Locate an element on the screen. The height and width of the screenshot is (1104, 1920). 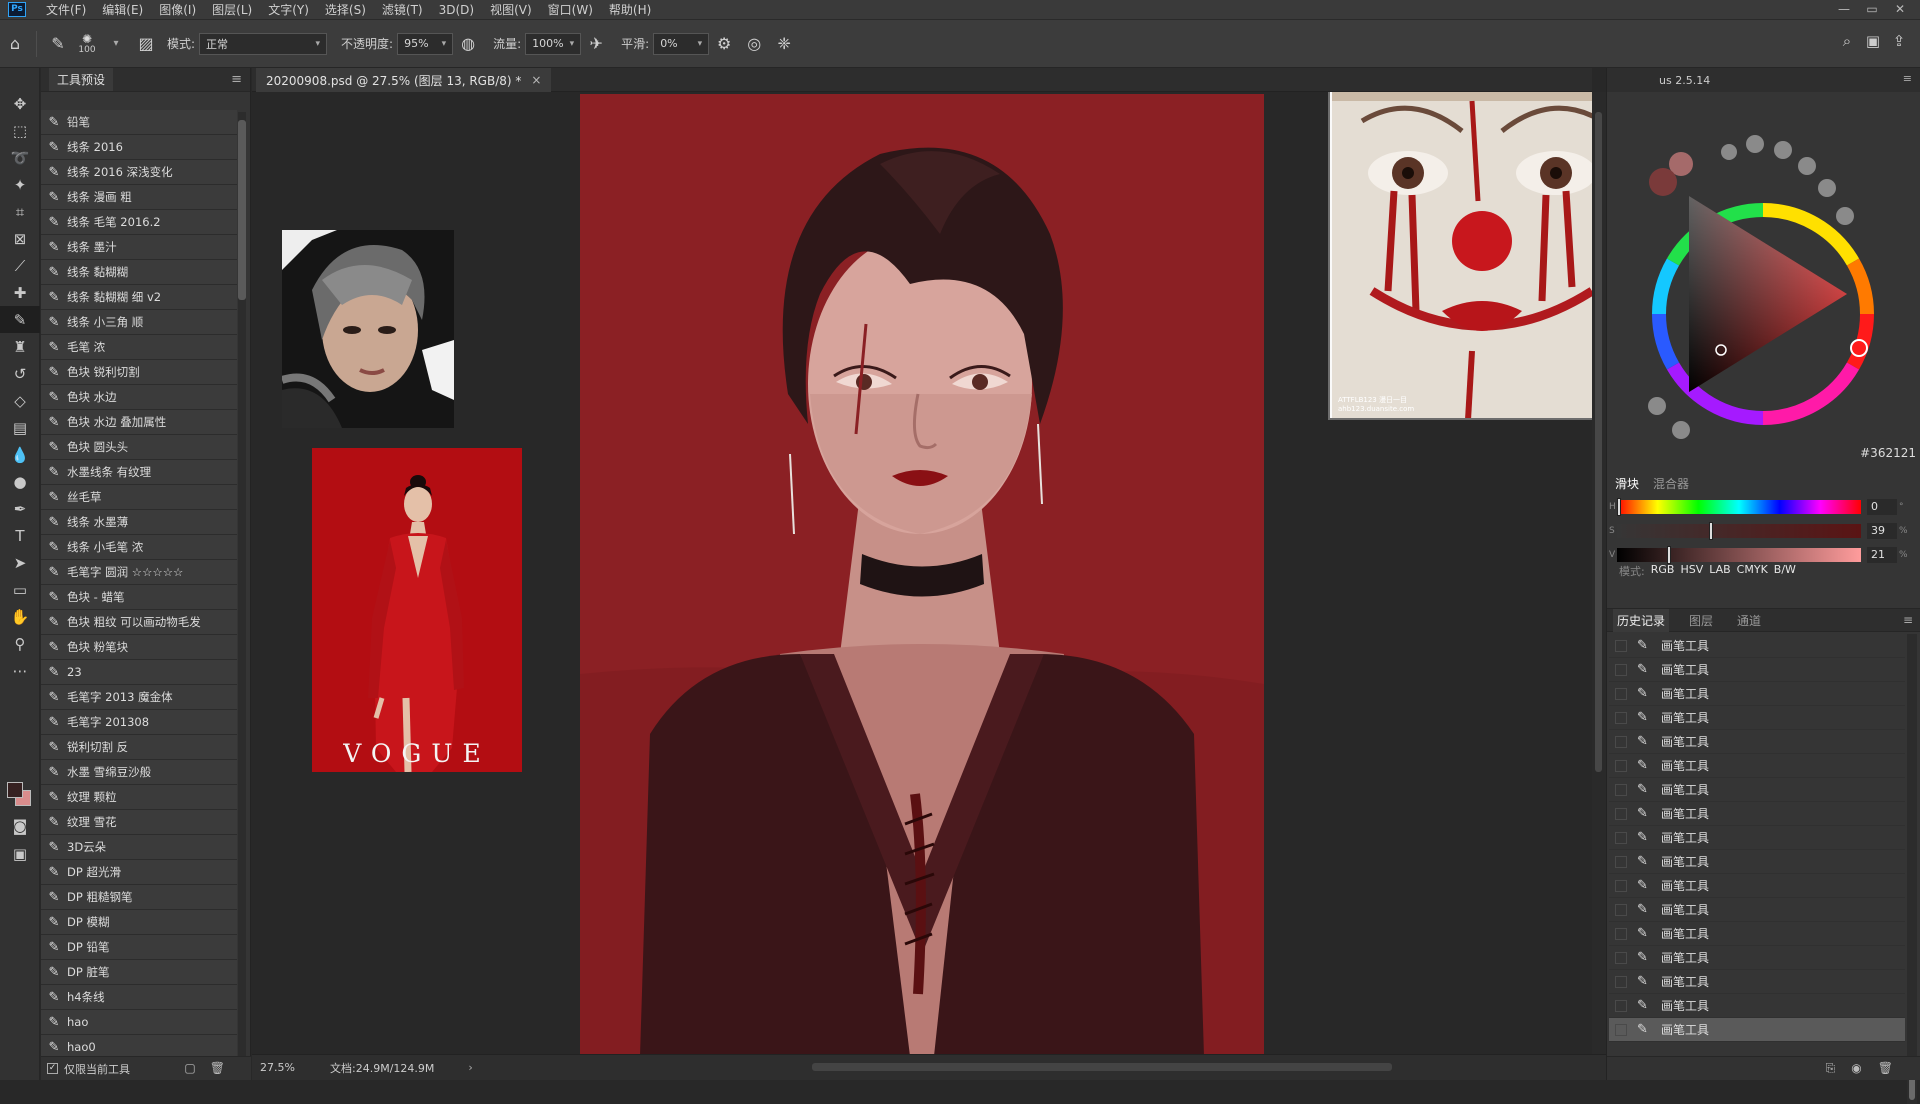
preset-item: ✎ 线条 小毛笔 浓 is located at coordinates (139, 547).